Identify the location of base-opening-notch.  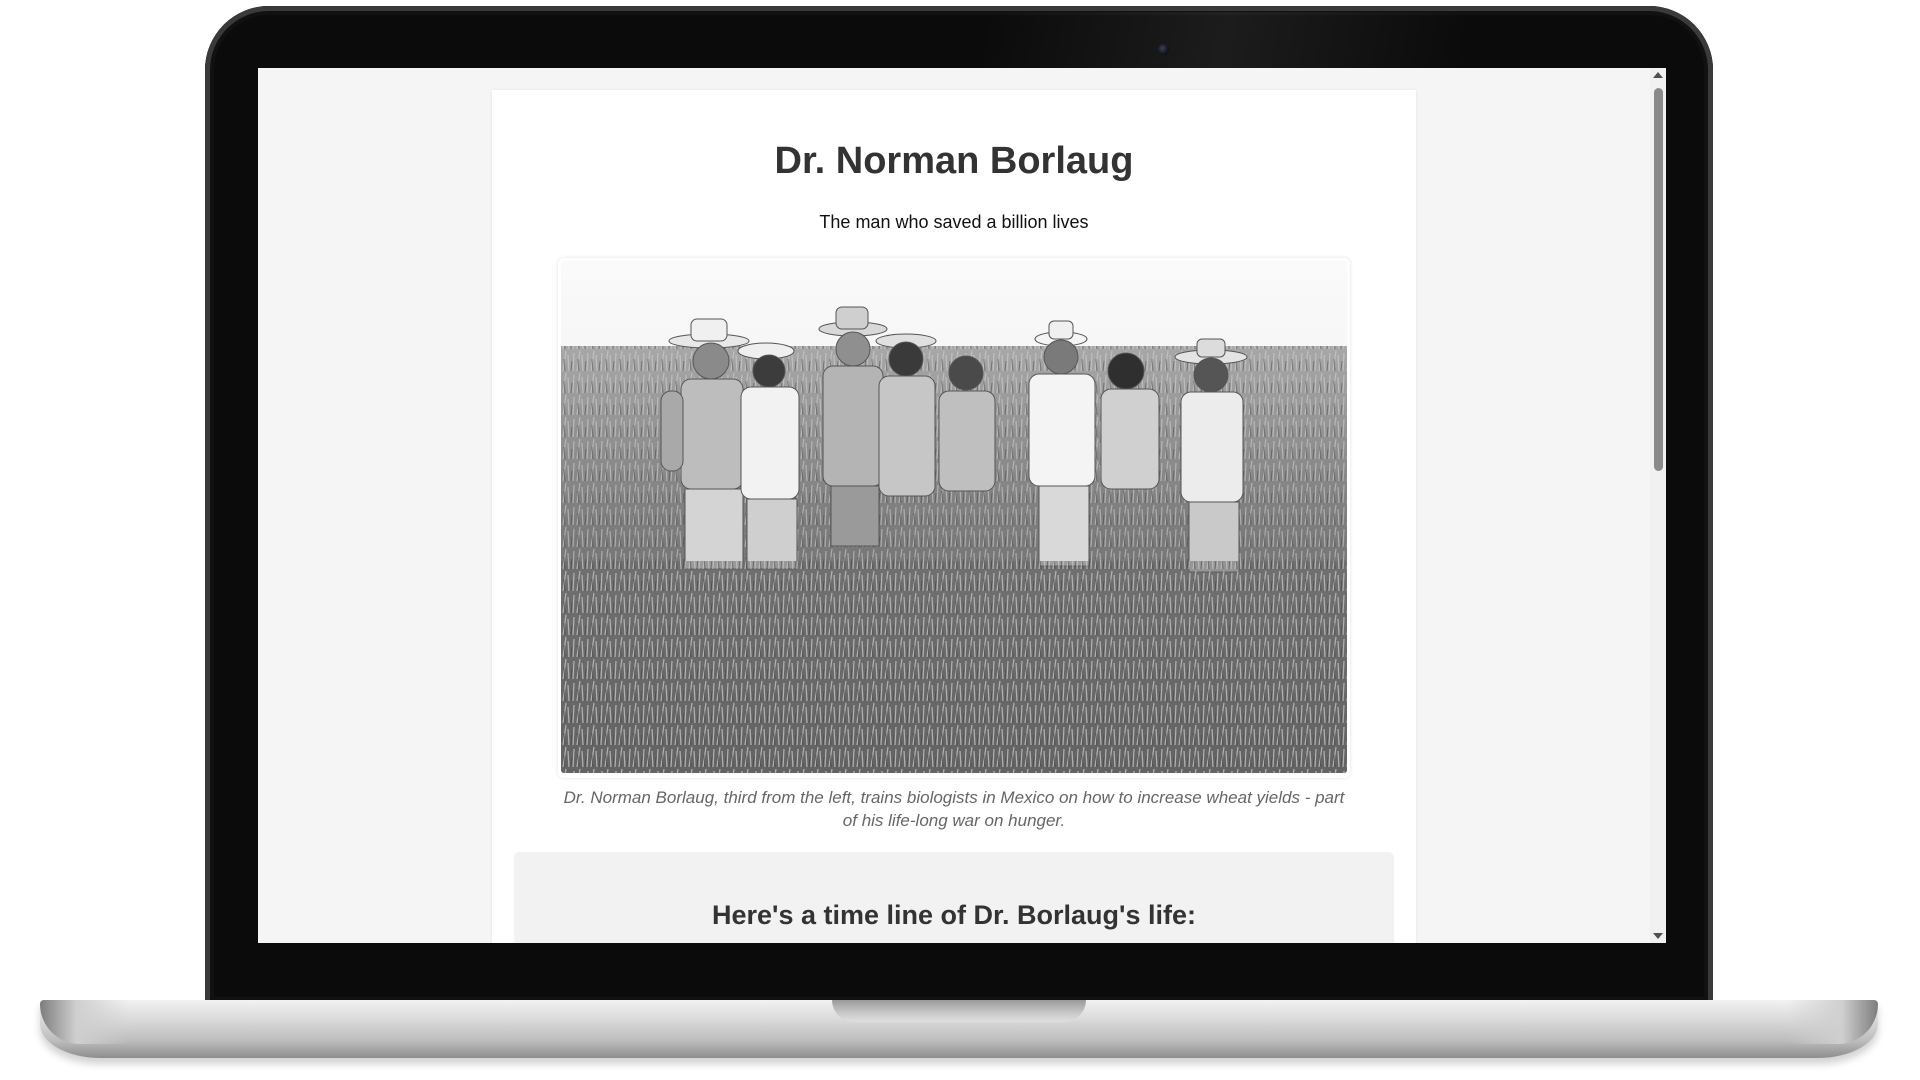
(959, 1011).